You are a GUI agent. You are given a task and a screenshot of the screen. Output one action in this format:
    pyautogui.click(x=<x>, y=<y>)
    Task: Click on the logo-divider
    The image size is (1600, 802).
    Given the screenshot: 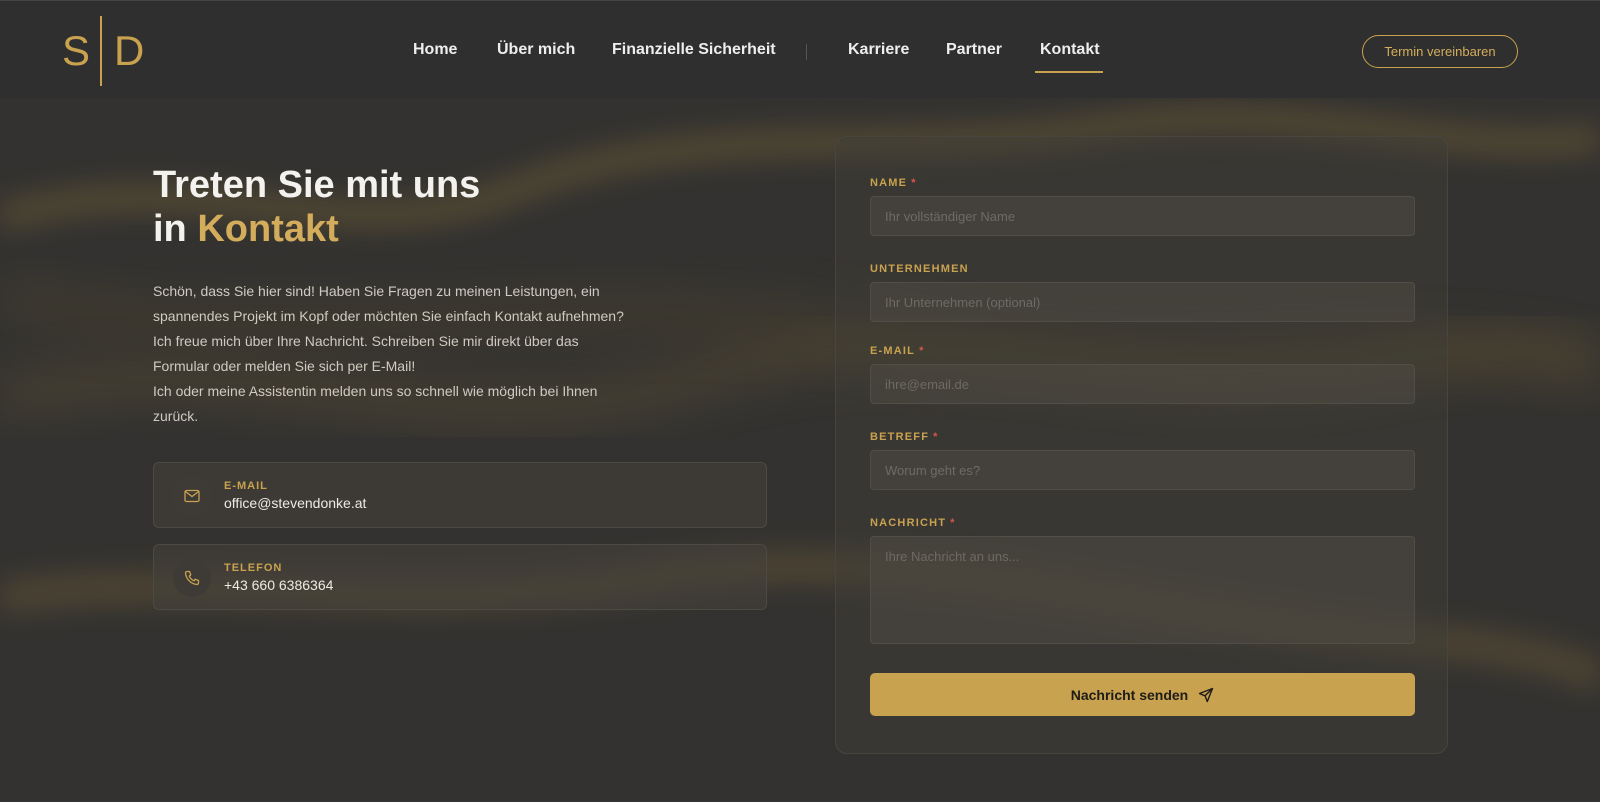 What is the action you would take?
    pyautogui.click(x=101, y=51)
    